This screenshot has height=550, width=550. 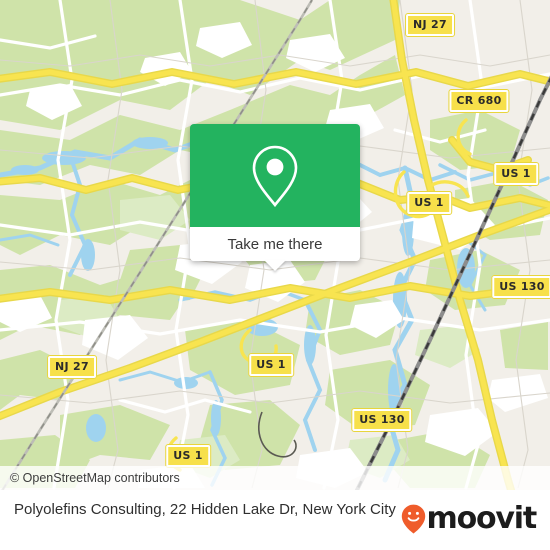 I want to click on moovit-logo: moovit, so click(x=469, y=518).